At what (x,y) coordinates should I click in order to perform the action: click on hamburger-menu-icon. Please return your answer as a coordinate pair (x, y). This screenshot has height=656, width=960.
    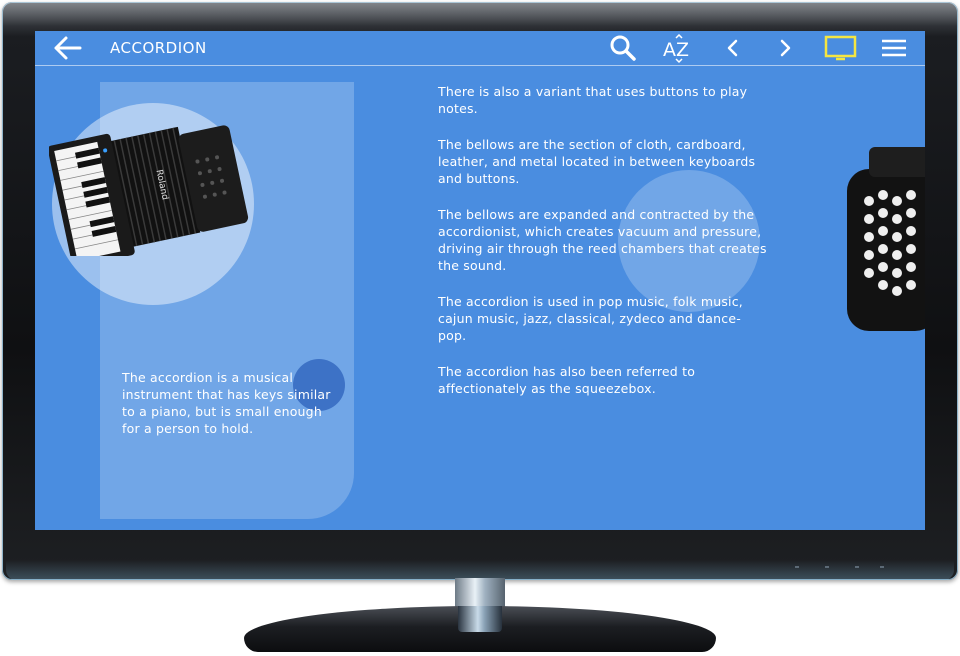
    Looking at the image, I should click on (894, 48).